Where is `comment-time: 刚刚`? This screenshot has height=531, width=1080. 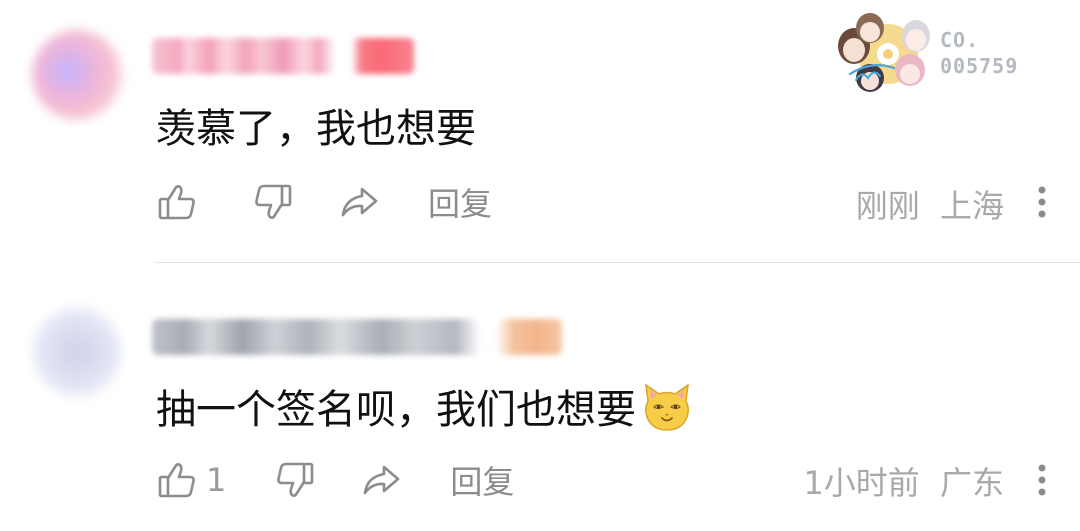
comment-time: 刚刚 is located at coordinates (887, 206).